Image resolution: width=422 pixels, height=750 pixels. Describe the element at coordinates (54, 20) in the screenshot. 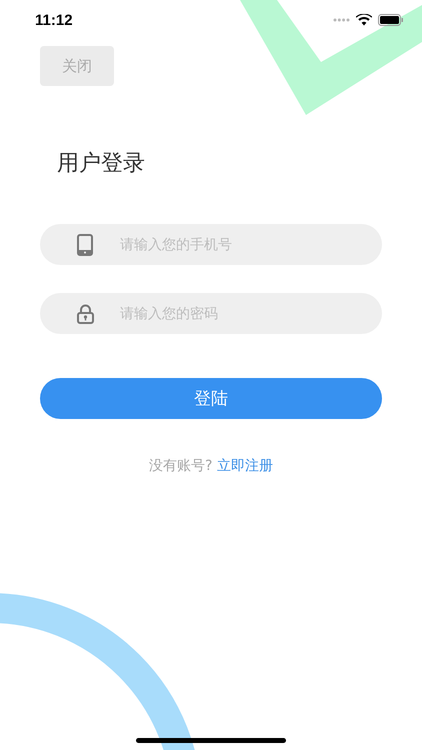

I see `status-time: 11:12` at that location.